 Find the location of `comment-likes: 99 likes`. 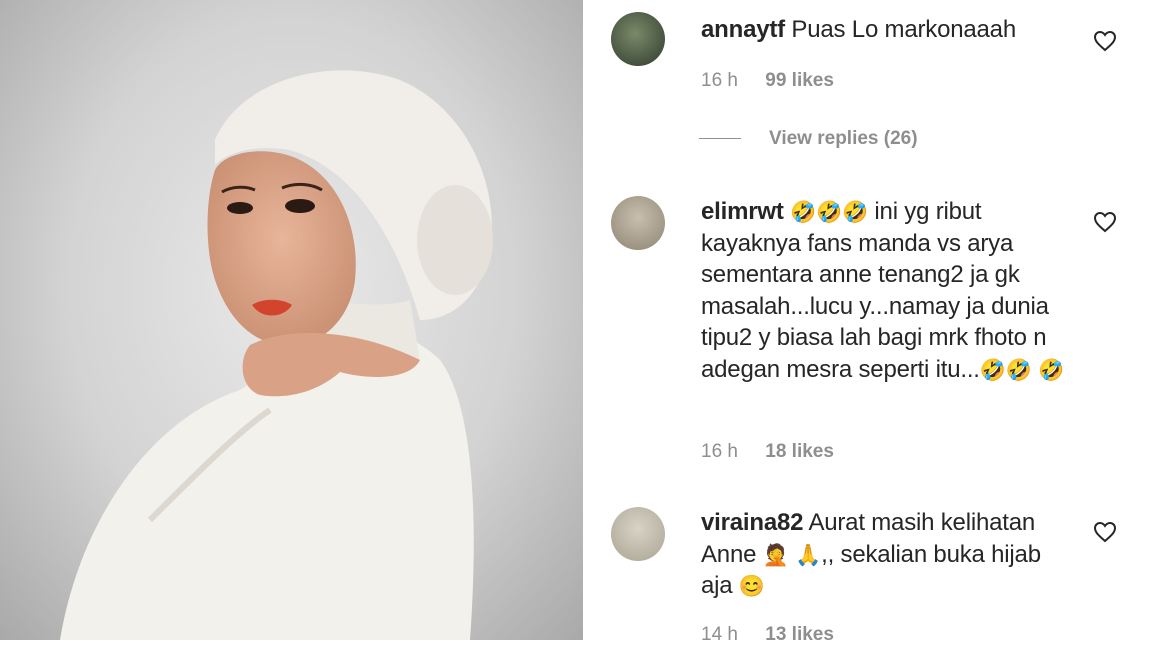

comment-likes: 99 likes is located at coordinates (799, 80).